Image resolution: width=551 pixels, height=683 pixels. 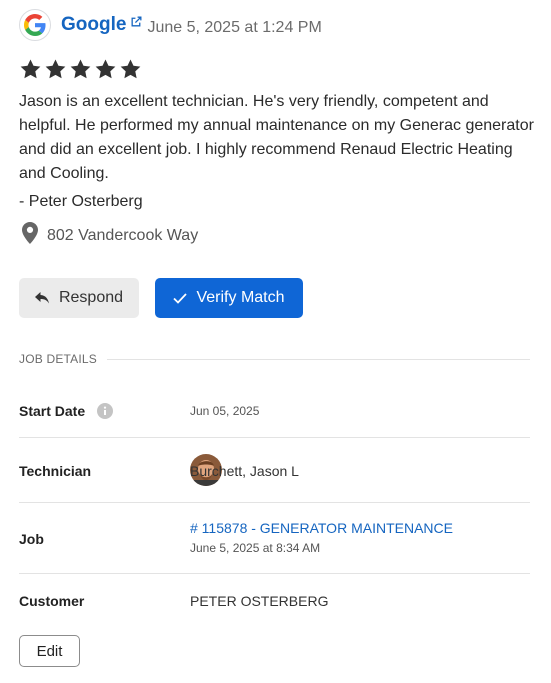 I want to click on customer-label: Customer, so click(x=52, y=601).